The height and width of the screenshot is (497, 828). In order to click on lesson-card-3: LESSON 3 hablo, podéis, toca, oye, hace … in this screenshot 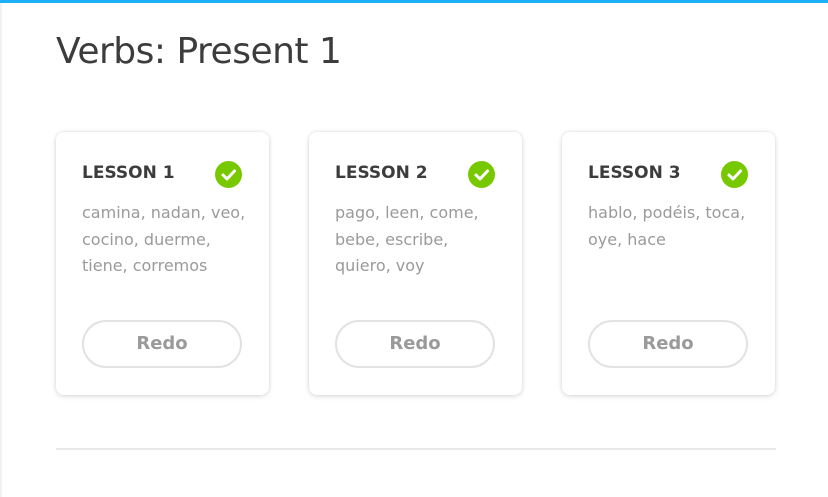, I will do `click(668, 263)`.